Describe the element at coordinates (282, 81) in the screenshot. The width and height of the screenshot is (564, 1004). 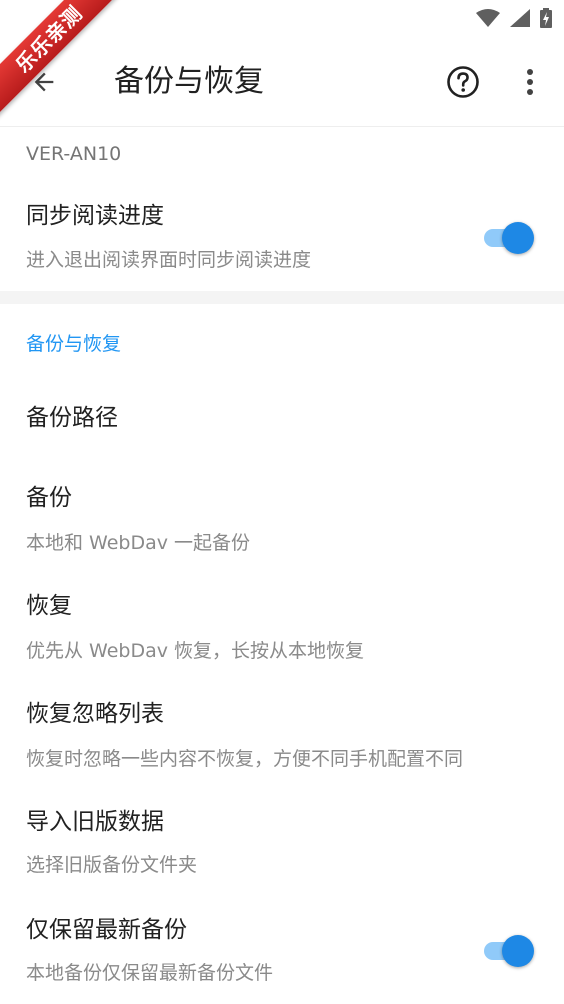
I see `toolbar: 备份与恢复` at that location.